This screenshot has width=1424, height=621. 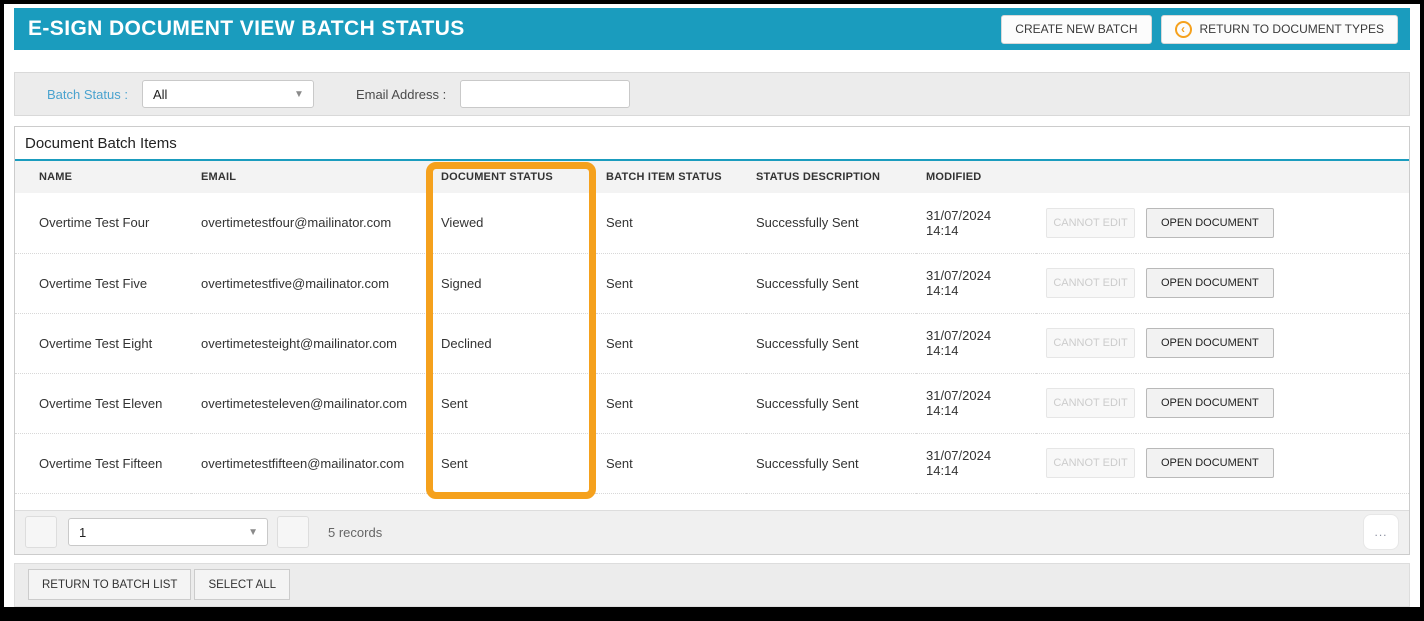 What do you see at coordinates (401, 94) in the screenshot?
I see `email-address-label: Email Address :` at bounding box center [401, 94].